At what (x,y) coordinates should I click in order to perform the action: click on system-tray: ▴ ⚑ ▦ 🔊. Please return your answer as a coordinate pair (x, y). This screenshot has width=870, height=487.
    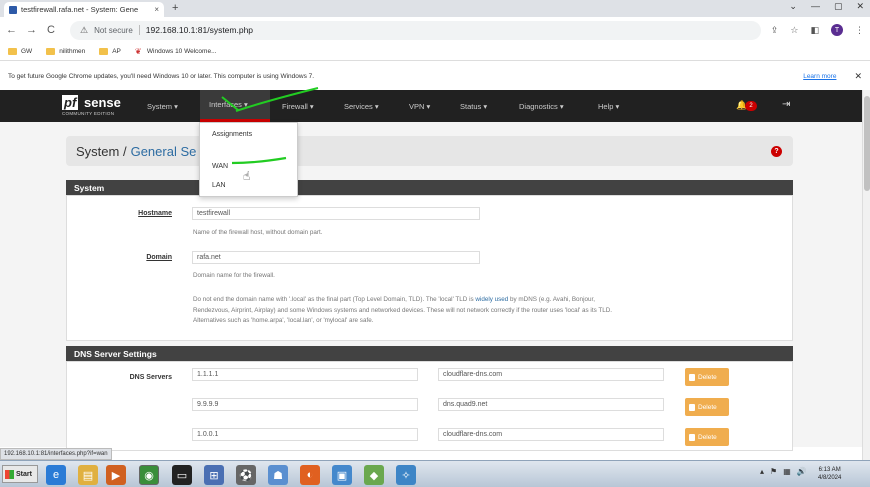
    Looking at the image, I should click on (783, 471).